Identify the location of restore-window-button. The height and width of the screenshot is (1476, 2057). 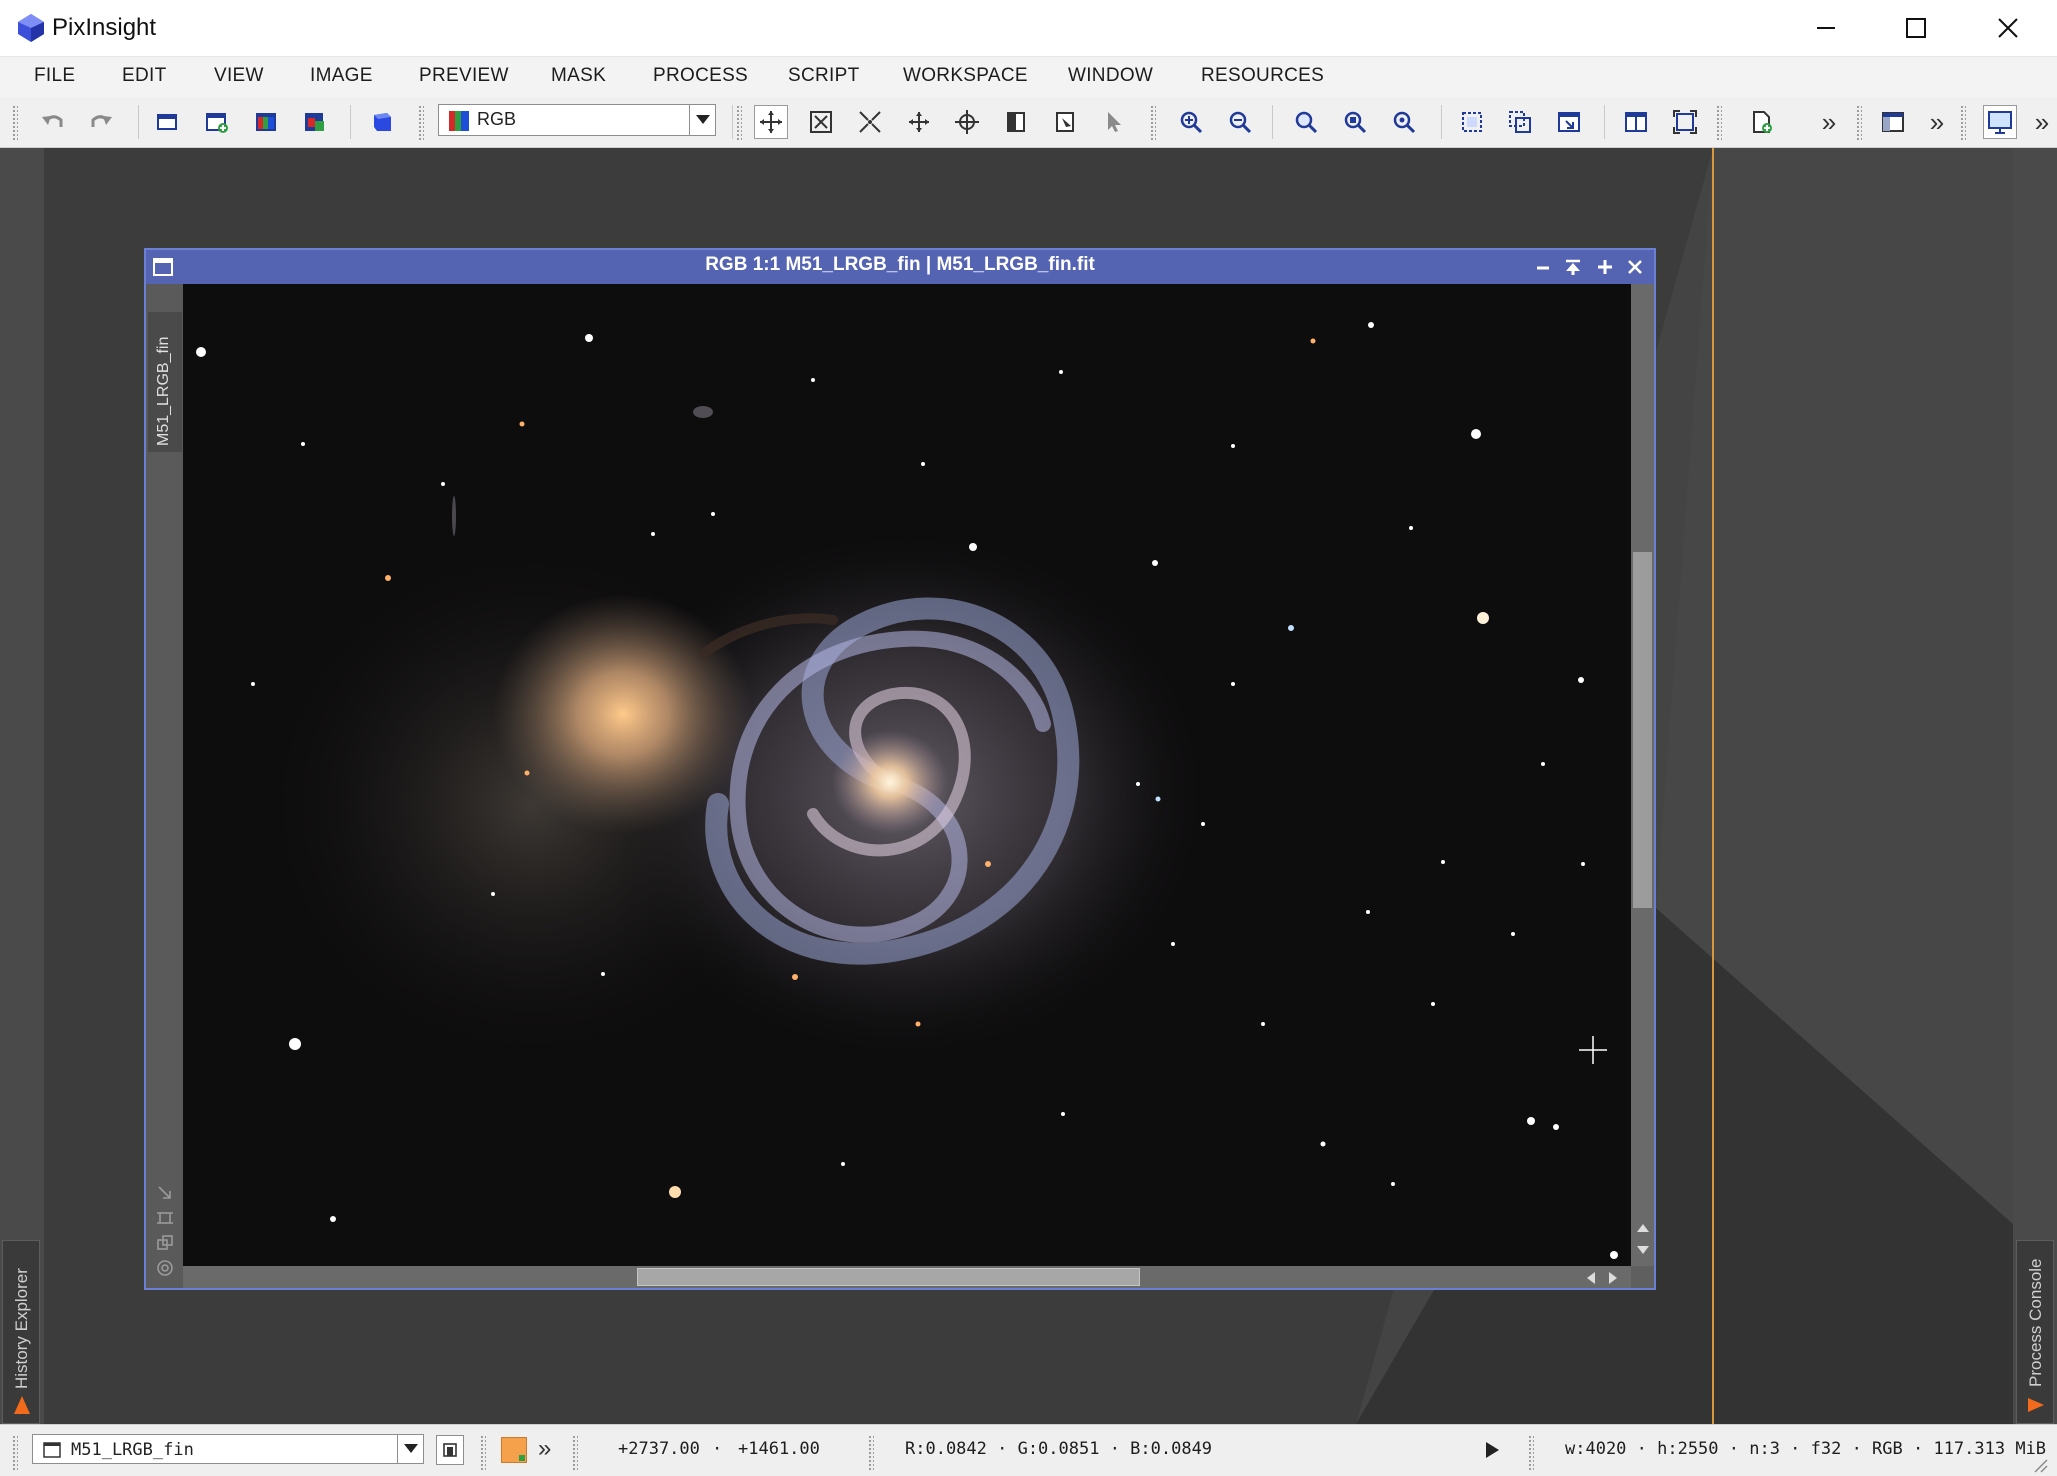
(1569, 122).